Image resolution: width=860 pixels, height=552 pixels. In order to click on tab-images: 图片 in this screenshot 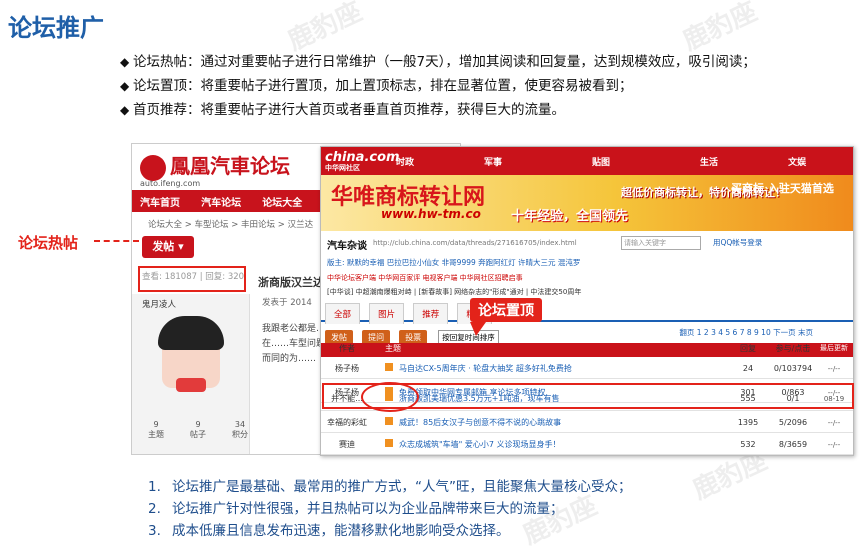, I will do `click(387, 313)`.